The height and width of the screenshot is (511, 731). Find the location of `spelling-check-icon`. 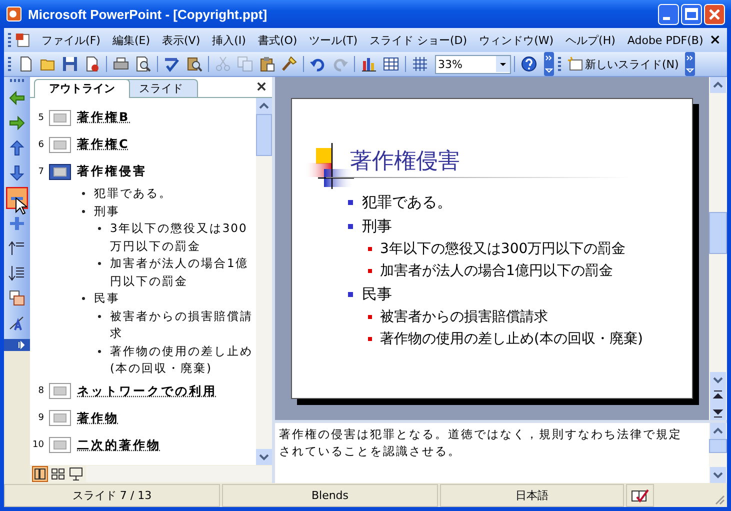

spelling-check-icon is located at coordinates (172, 64).